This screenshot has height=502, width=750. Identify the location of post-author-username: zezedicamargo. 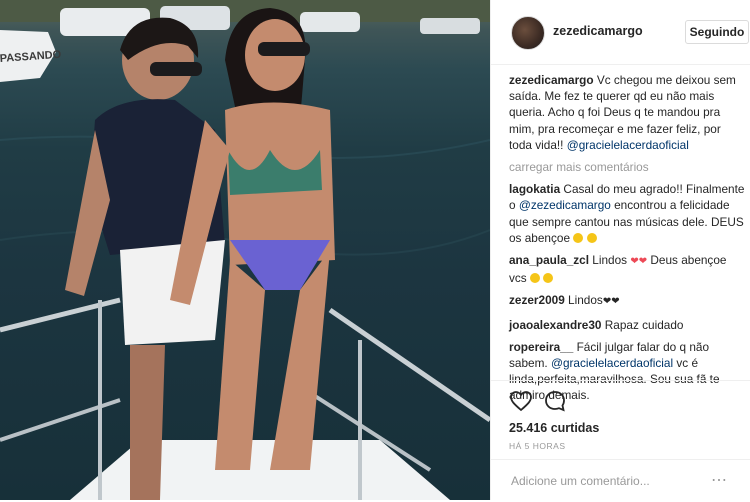
(598, 31).